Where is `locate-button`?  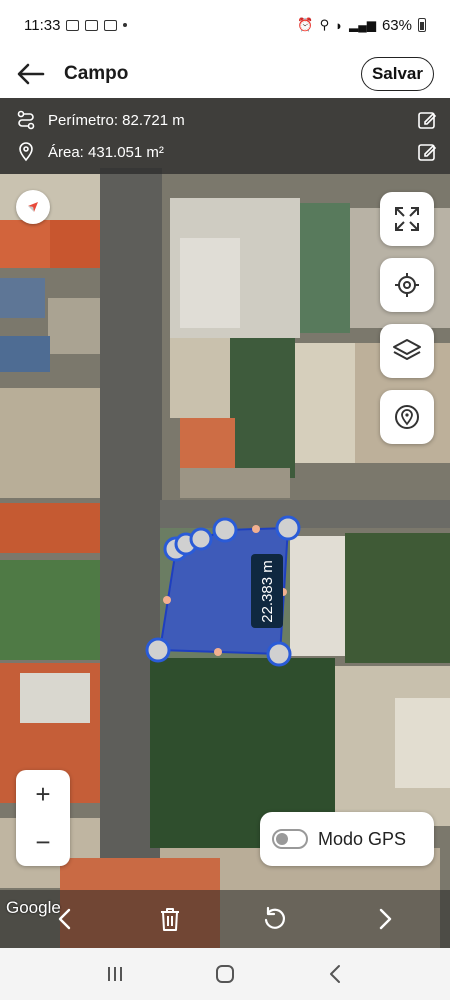 locate-button is located at coordinates (407, 285).